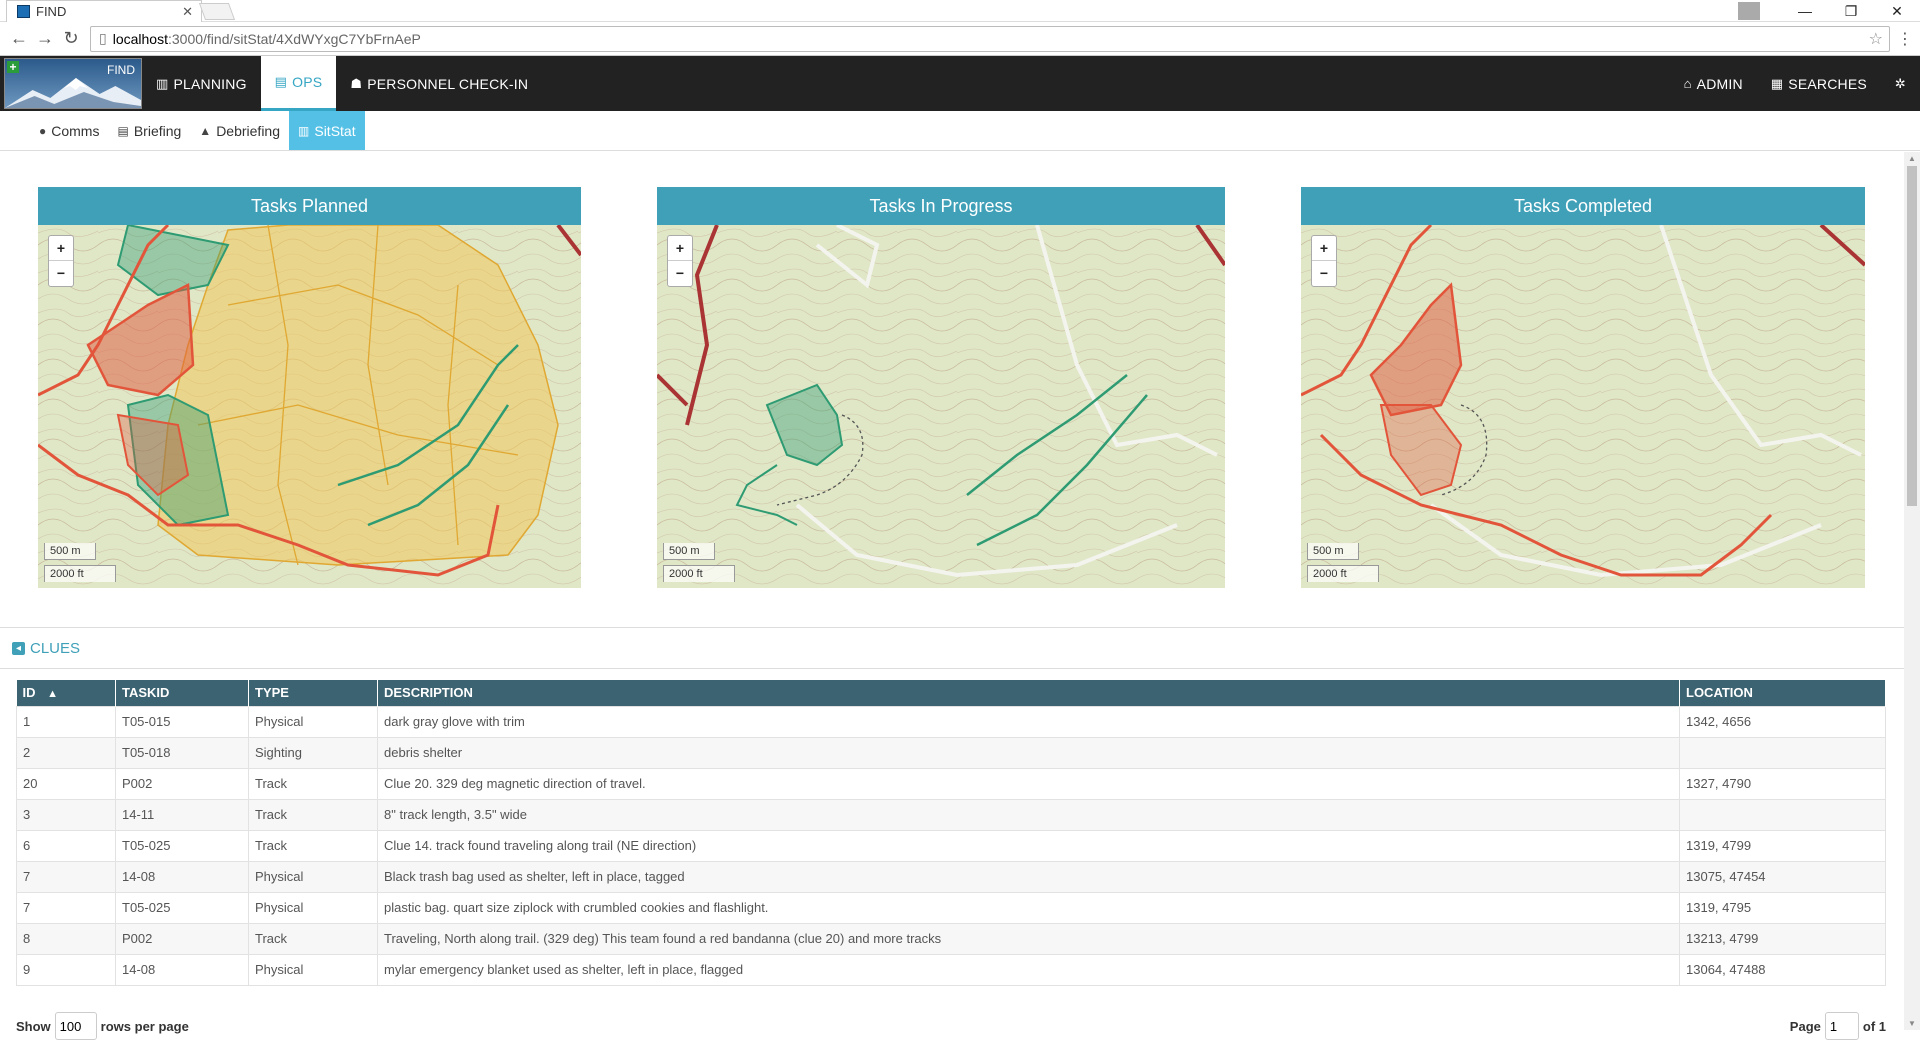  Describe the element at coordinates (1841, 1026) in the screenshot. I see `page-number-input` at that location.